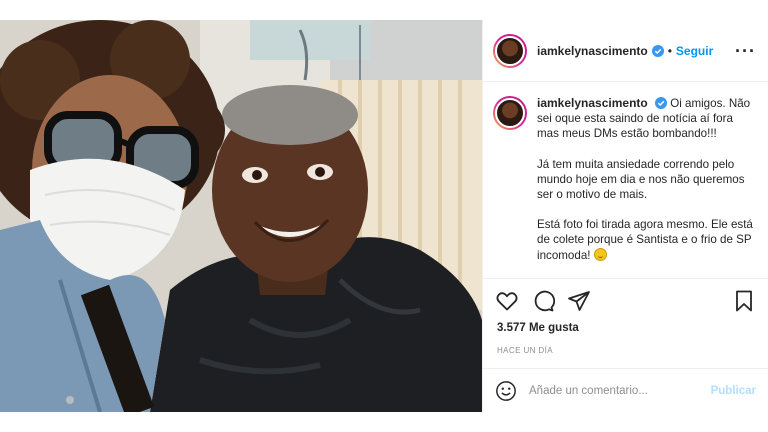 The width and height of the screenshot is (768, 432). Describe the element at coordinates (620, 390) in the screenshot. I see `comment-input` at that location.